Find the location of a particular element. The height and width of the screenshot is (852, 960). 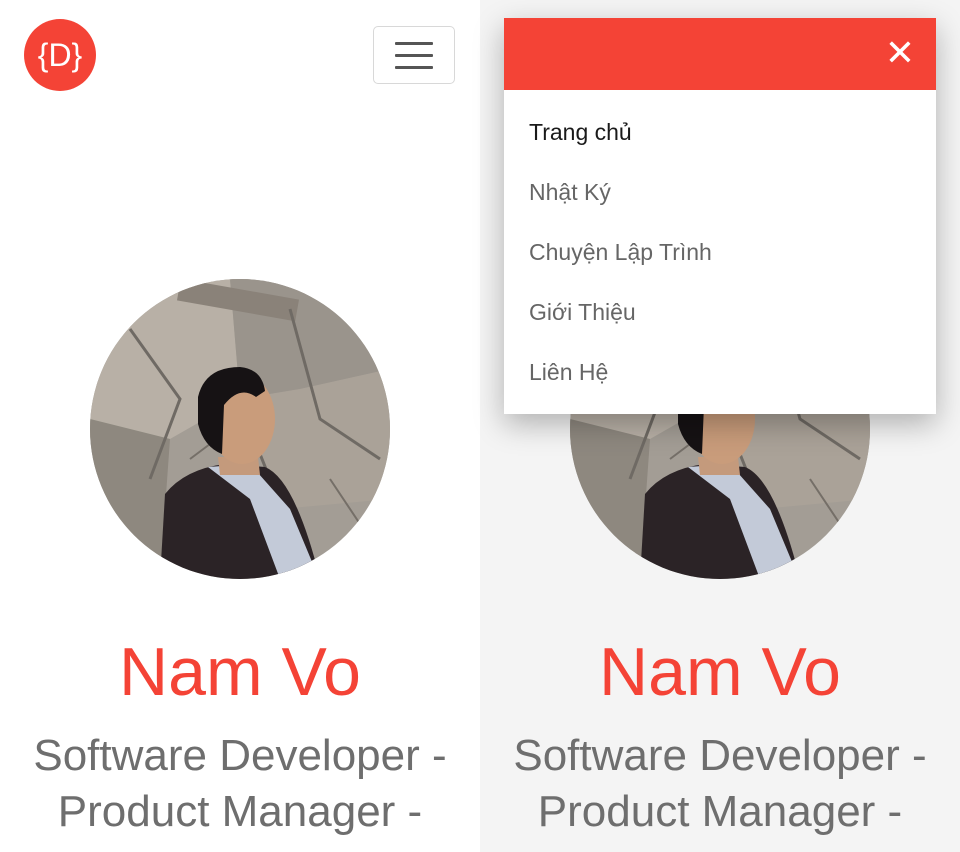

logo-text: {D} is located at coordinates (60, 55).